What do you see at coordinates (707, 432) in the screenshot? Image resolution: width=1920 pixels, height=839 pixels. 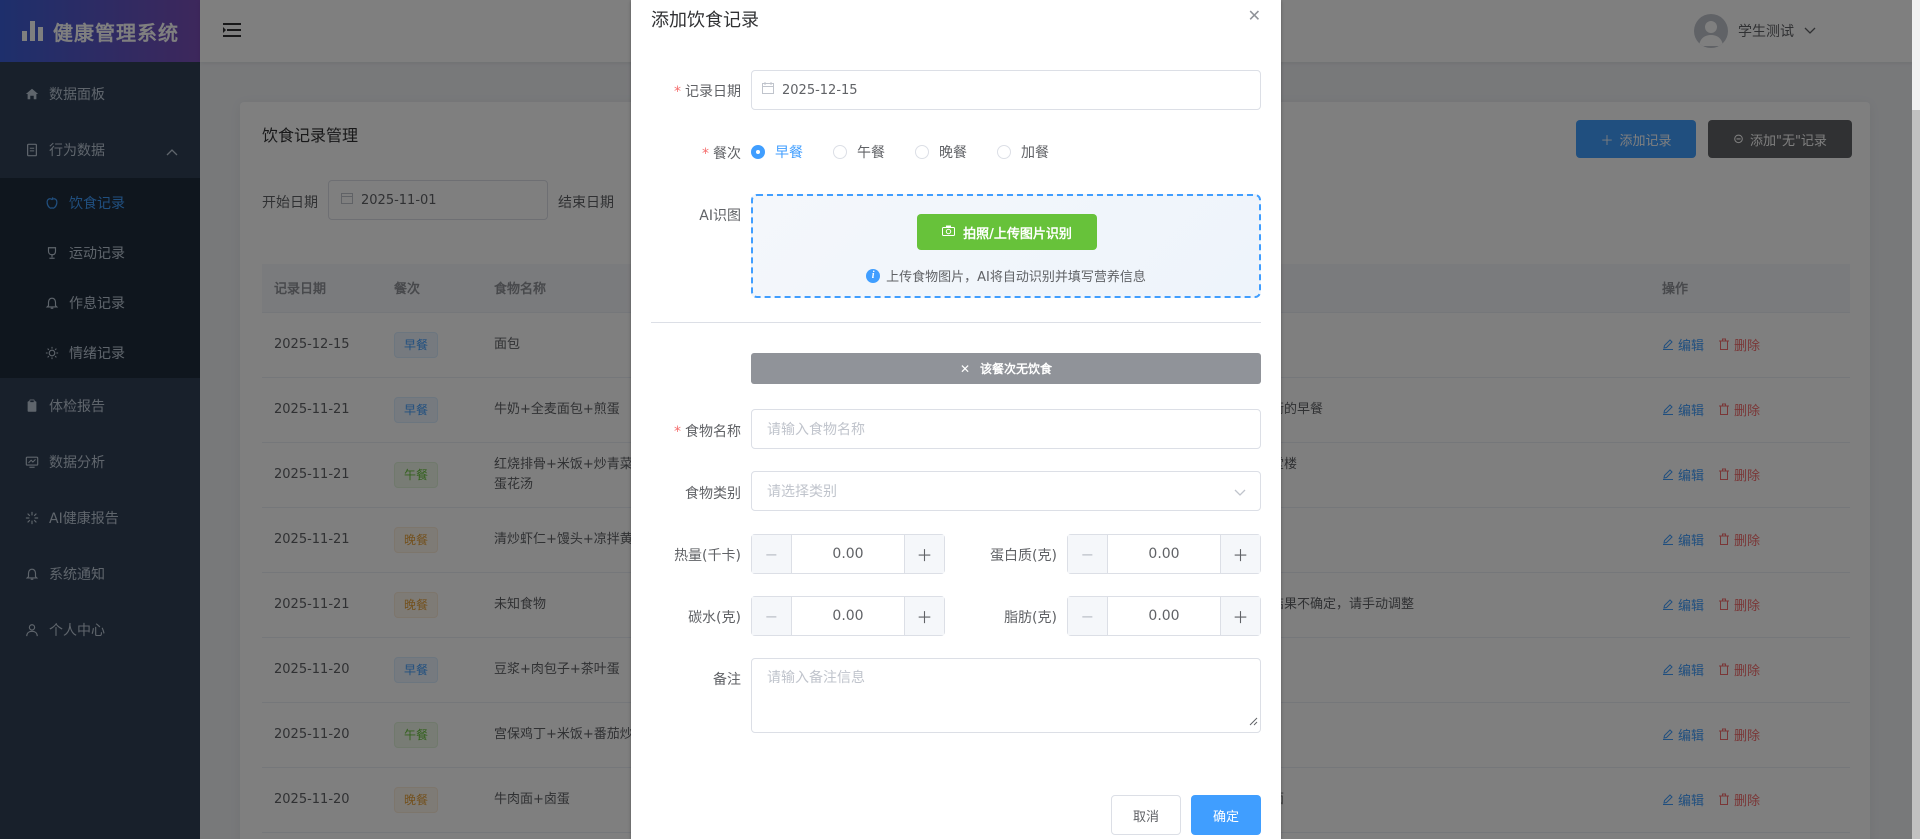 I see `food-name-label: * 食物名称` at bounding box center [707, 432].